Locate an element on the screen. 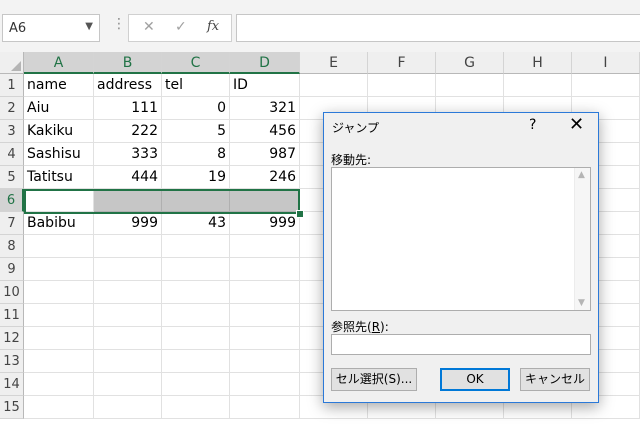 The width and height of the screenshot is (640, 434). header-cell: tel is located at coordinates (196, 85).